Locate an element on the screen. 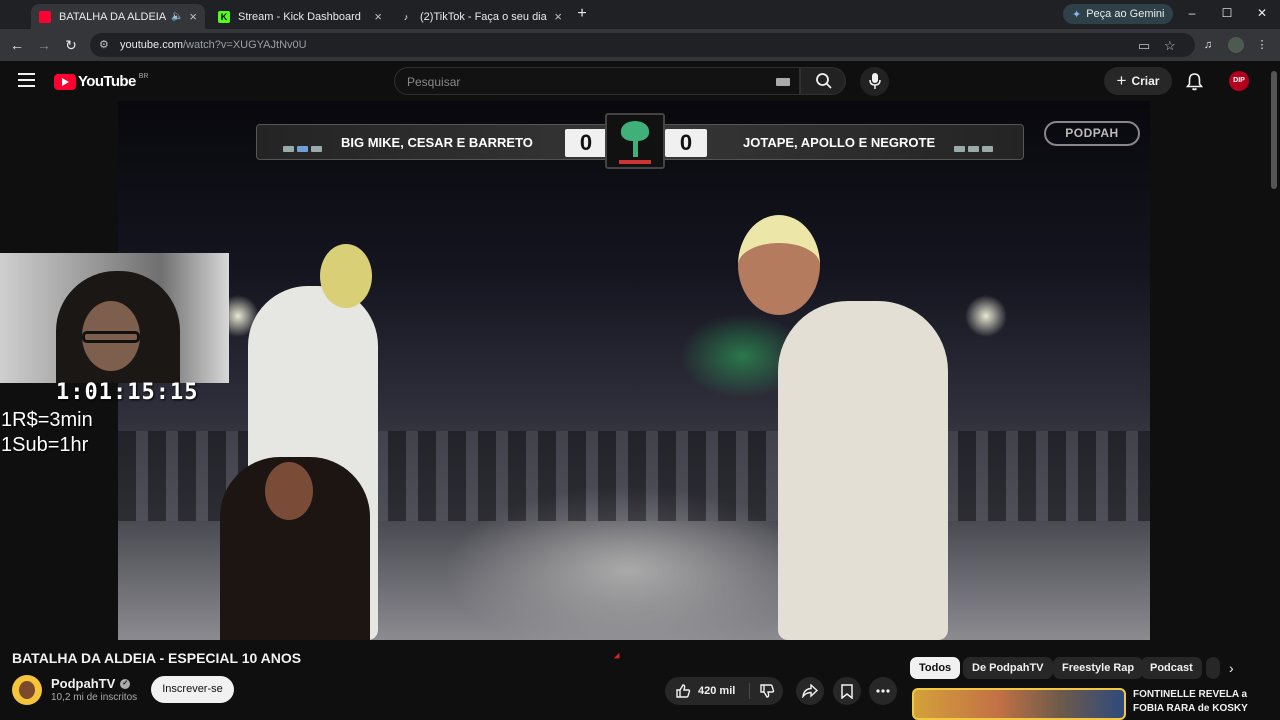  channel-name-link: PodpahTV ✓ is located at coordinates (91, 683).